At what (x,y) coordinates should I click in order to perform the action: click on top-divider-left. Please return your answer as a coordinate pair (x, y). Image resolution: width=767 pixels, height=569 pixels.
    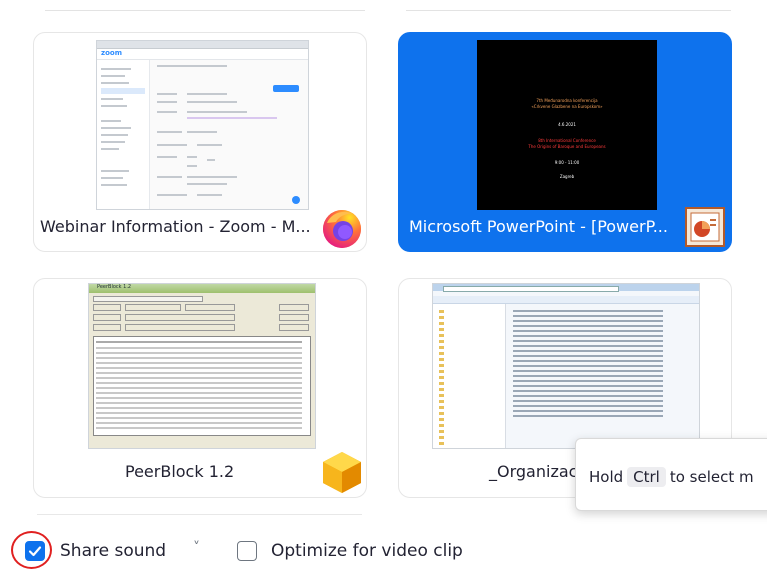
    Looking at the image, I should click on (205, 10).